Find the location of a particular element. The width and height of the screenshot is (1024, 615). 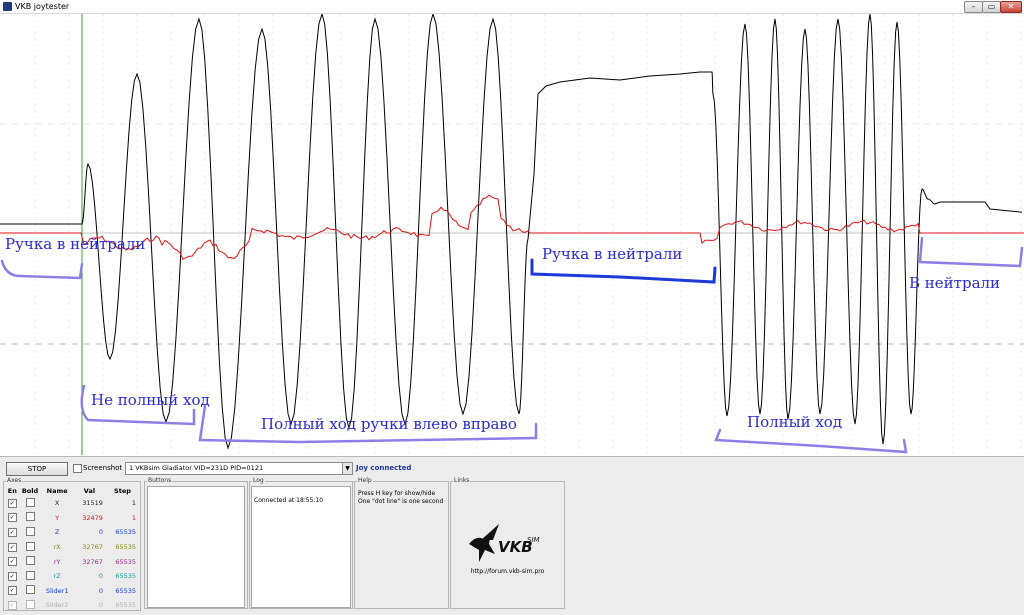

bracket-neutral-left is located at coordinates (42, 269).